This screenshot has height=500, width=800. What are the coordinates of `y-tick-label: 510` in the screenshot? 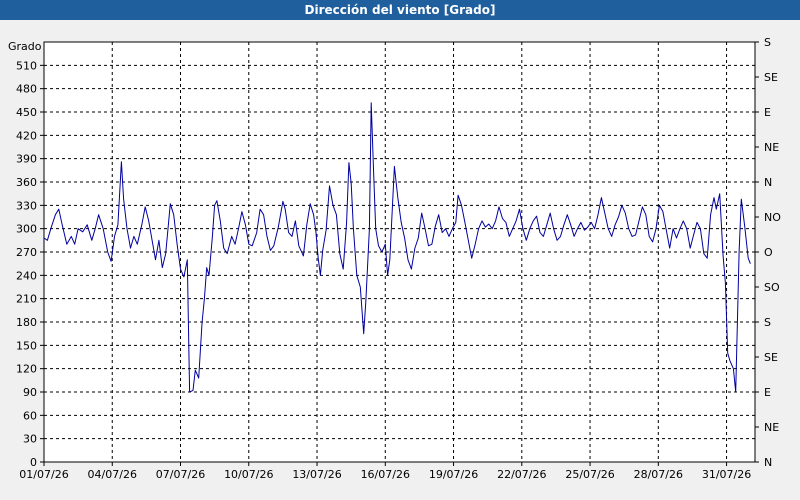 It's located at (26, 65).